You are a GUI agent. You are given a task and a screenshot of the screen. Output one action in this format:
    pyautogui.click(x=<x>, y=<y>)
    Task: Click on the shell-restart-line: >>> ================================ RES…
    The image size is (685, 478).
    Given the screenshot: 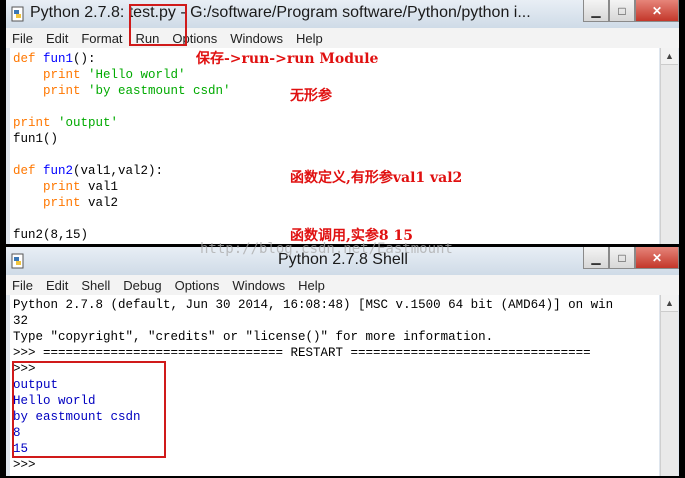 What is the action you would take?
    pyautogui.click(x=302, y=353)
    